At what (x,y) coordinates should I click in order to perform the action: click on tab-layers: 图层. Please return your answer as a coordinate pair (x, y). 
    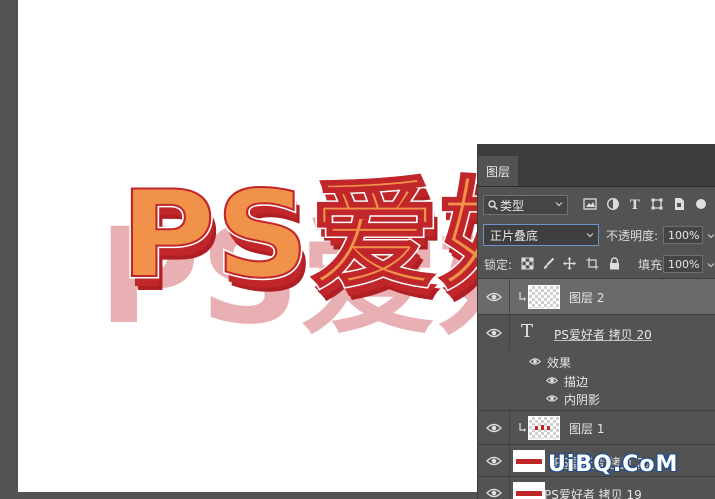
    Looking at the image, I should click on (498, 171).